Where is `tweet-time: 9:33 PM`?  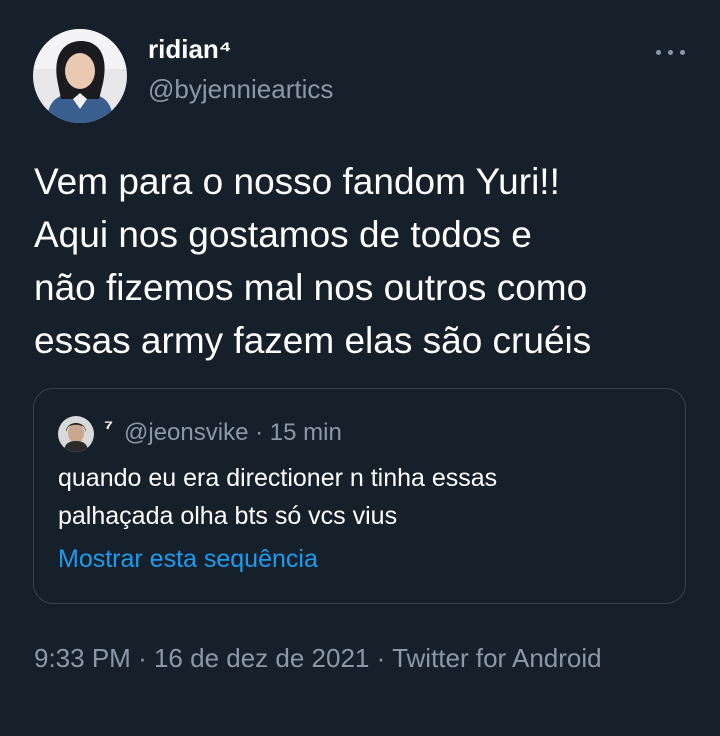
tweet-time: 9:33 PM is located at coordinates (82, 658).